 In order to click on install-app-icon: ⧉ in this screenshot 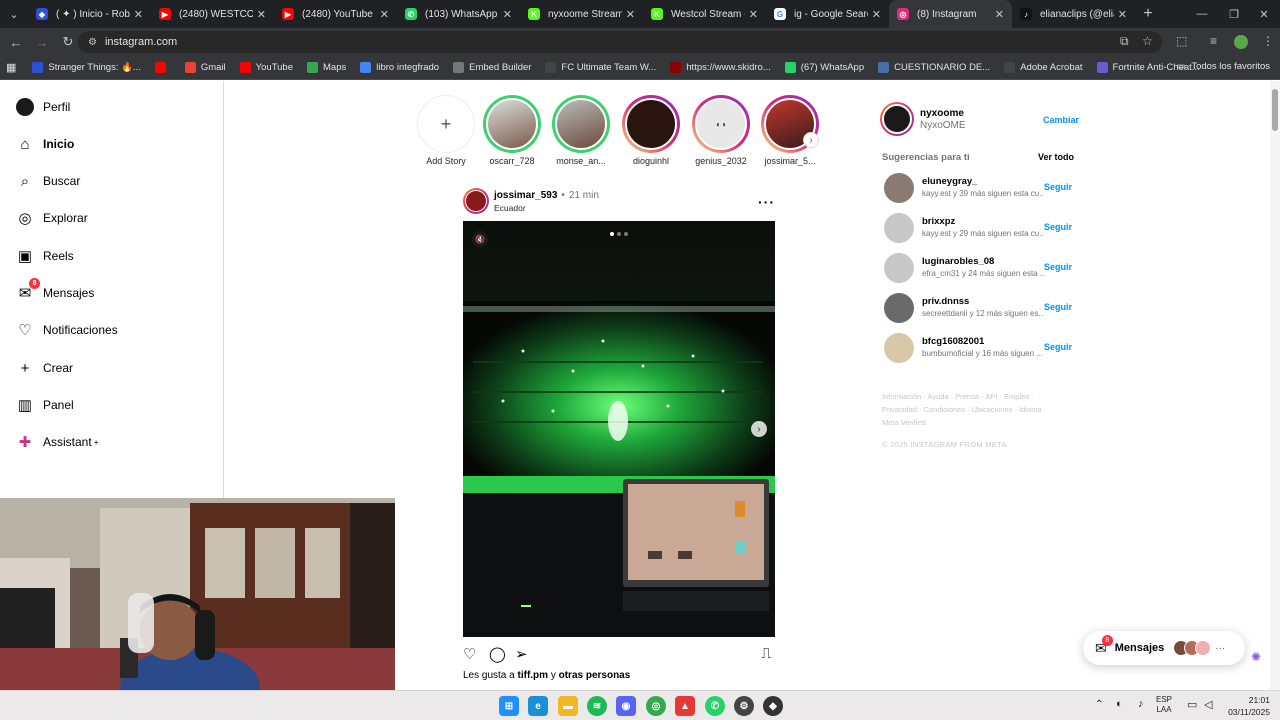, I will do `click(1124, 41)`.